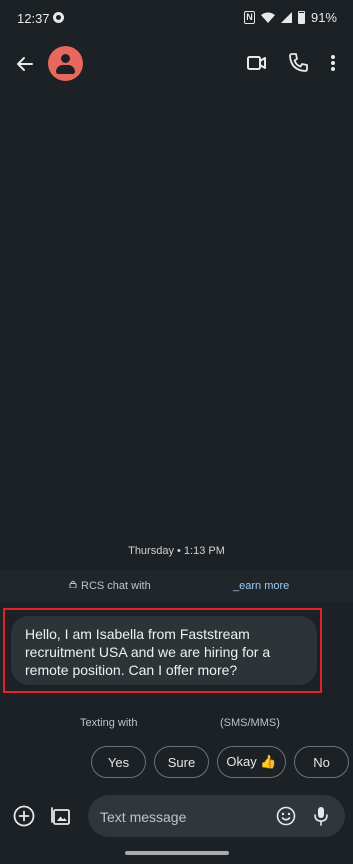 This screenshot has width=353, height=864. What do you see at coordinates (118, 762) in the screenshot?
I see `smart-reply-yes: Yes` at bounding box center [118, 762].